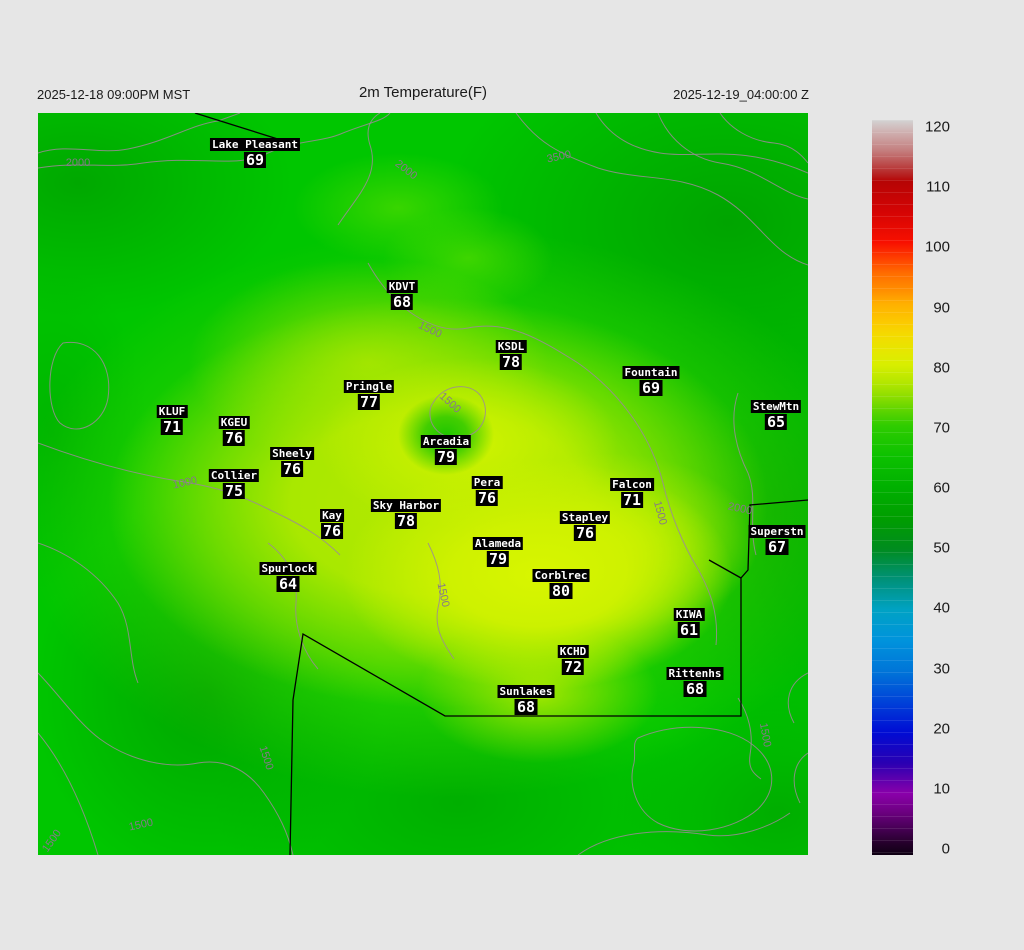 This screenshot has width=1024, height=950. What do you see at coordinates (941, 368) in the screenshot?
I see `colorbar-tick-label: 80` at bounding box center [941, 368].